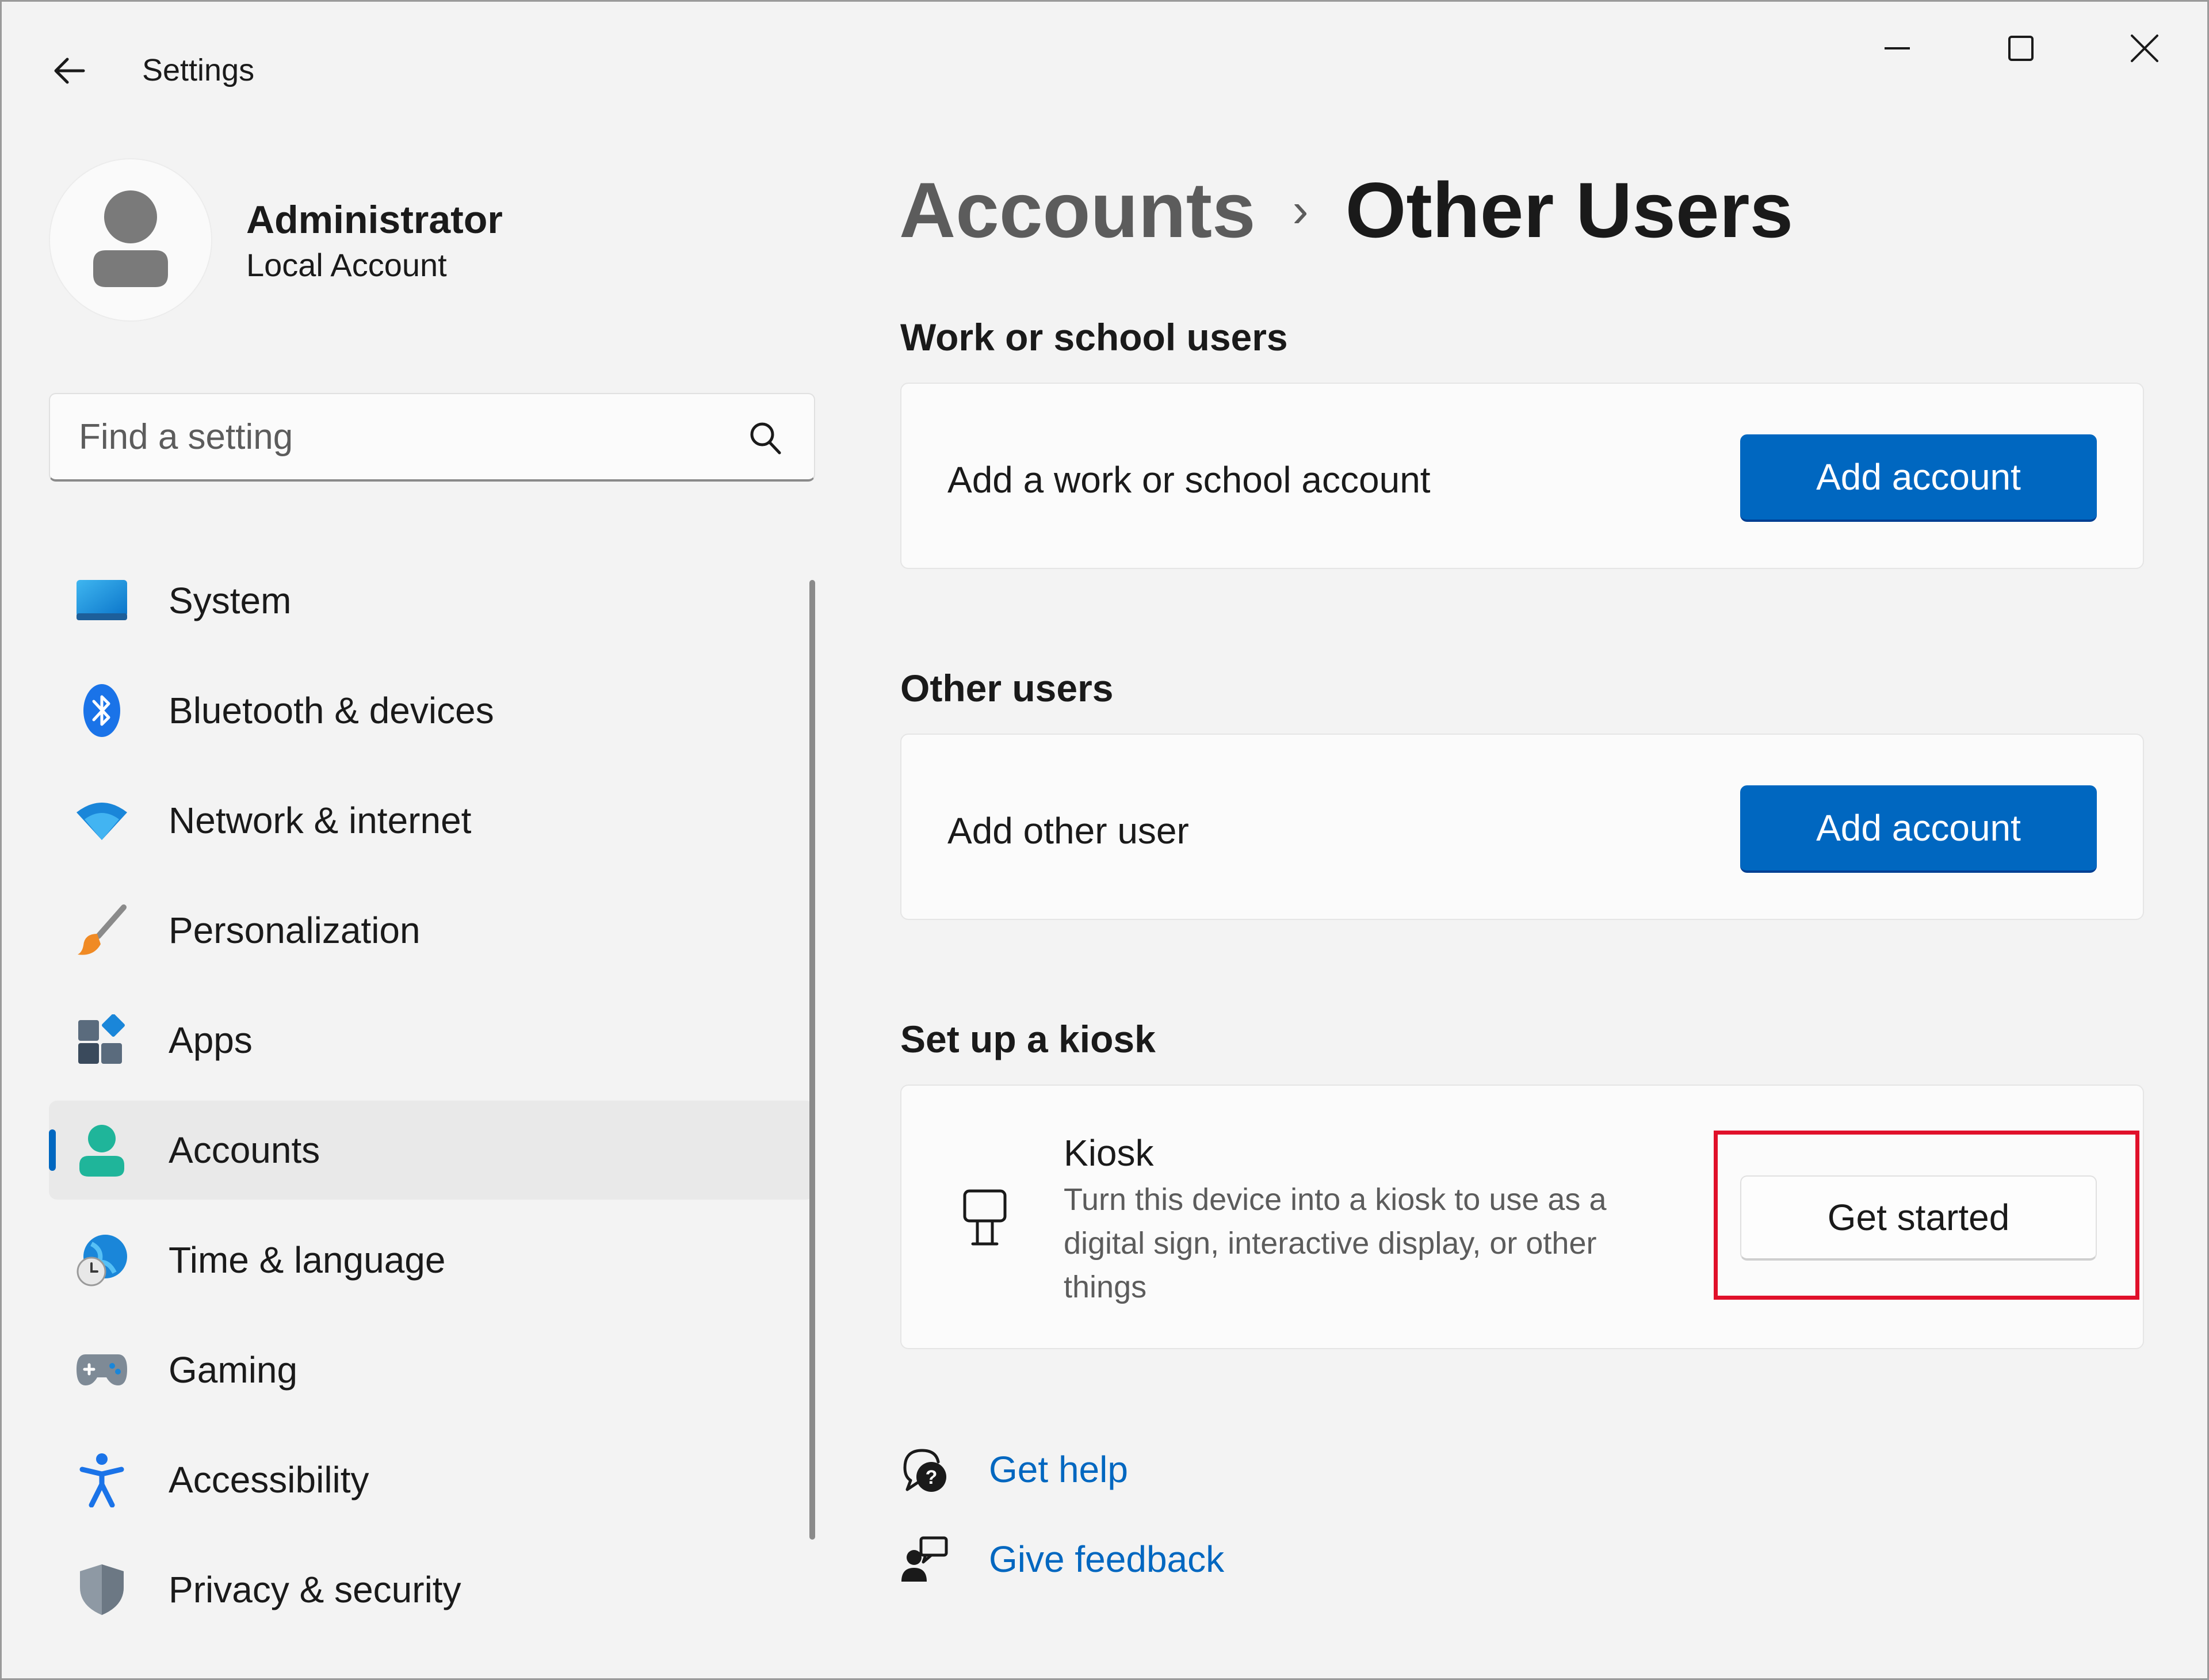 This screenshot has height=1680, width=2209. Describe the element at coordinates (924, 1559) in the screenshot. I see `feedback-icon` at that location.